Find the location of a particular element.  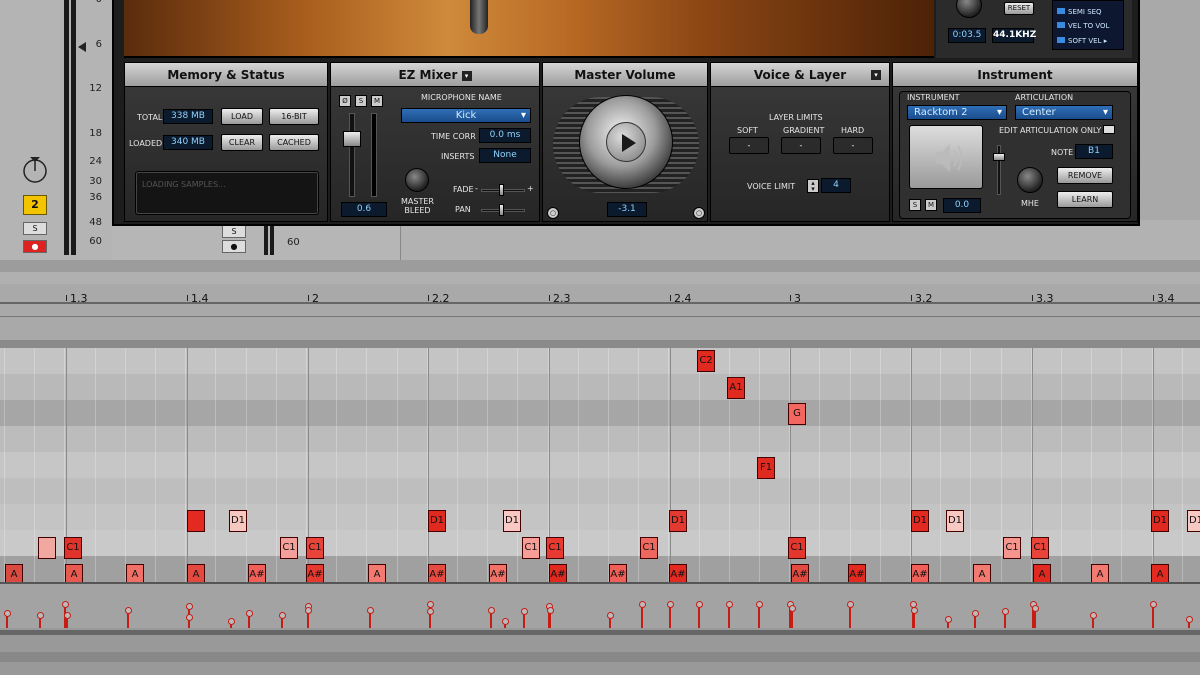

instrument-dropdown: Racktom 2 is located at coordinates (957, 112).